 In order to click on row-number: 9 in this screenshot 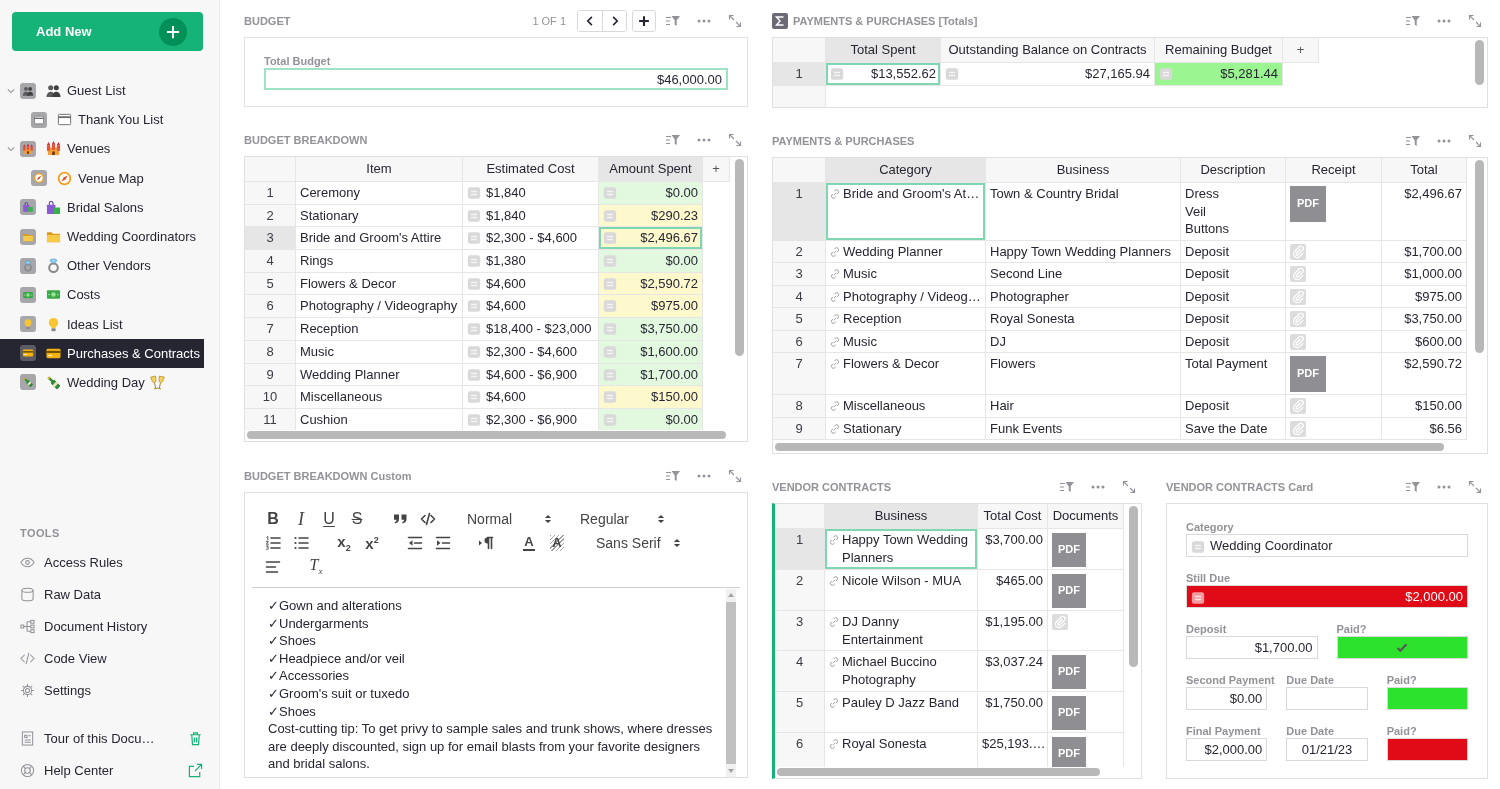, I will do `click(799, 428)`.